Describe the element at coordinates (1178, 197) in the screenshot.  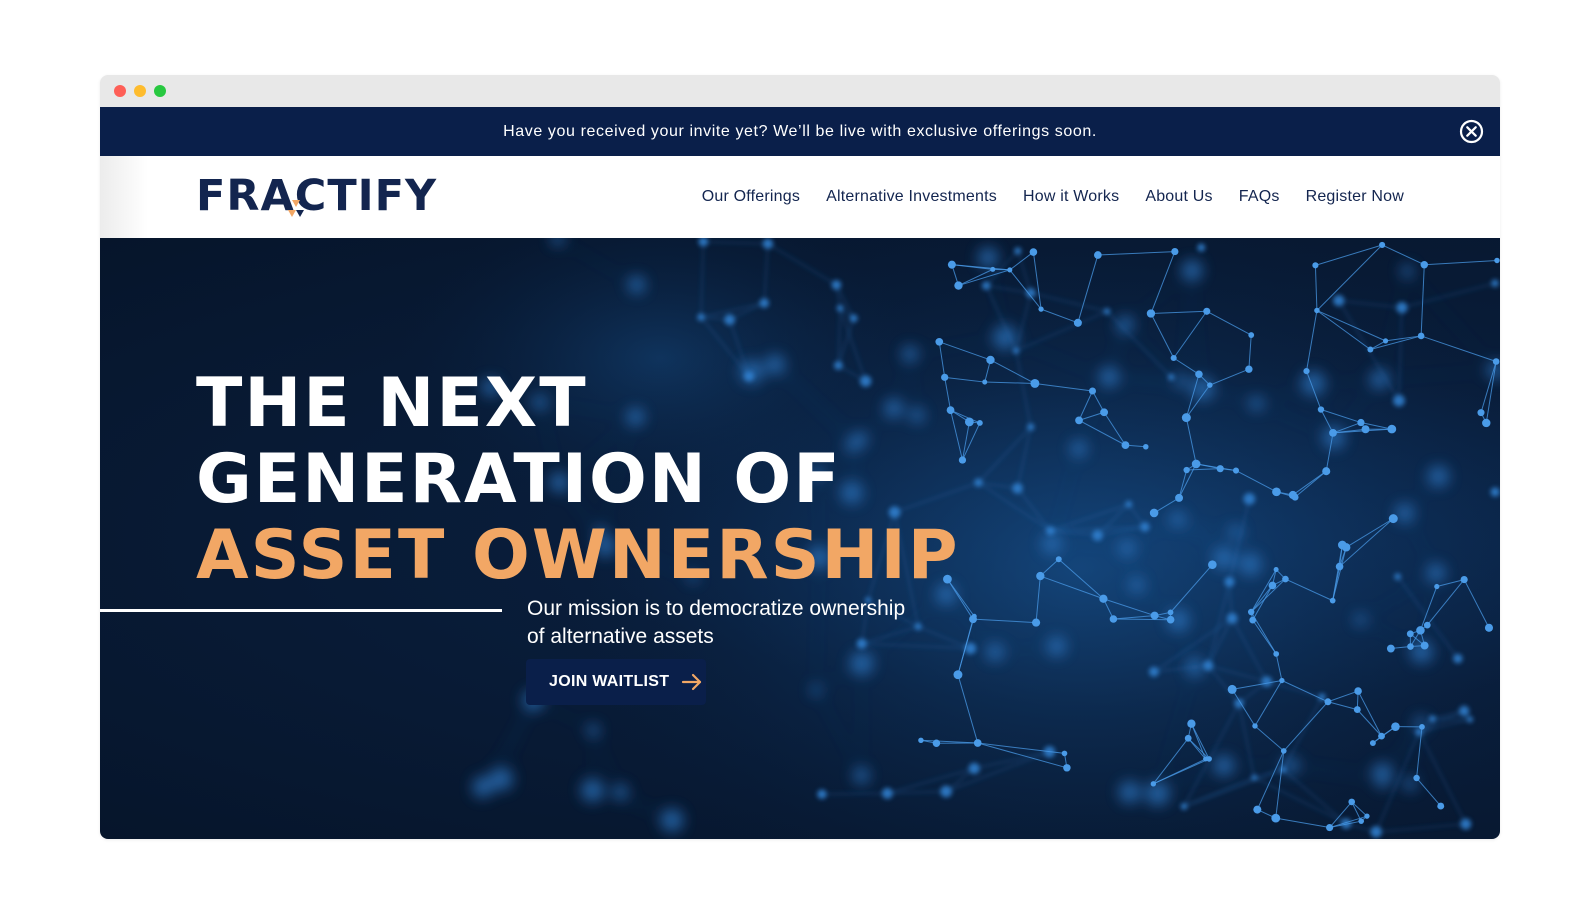
I see `nav-about-us: About Us` at that location.